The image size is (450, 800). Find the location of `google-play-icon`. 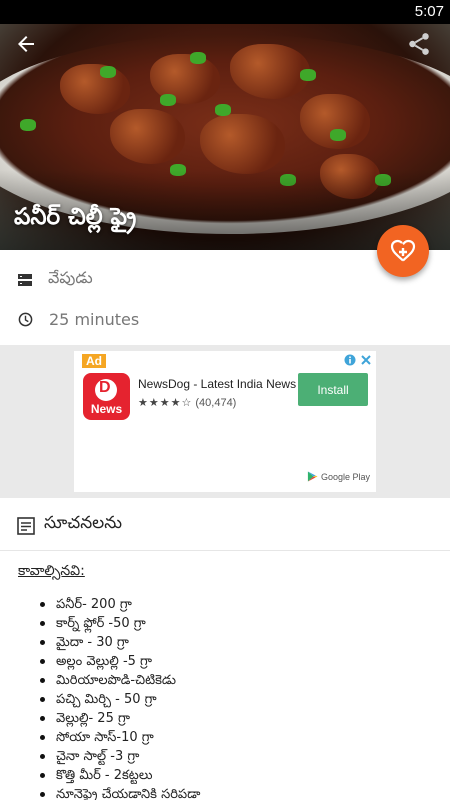

google-play-icon is located at coordinates (312, 476).